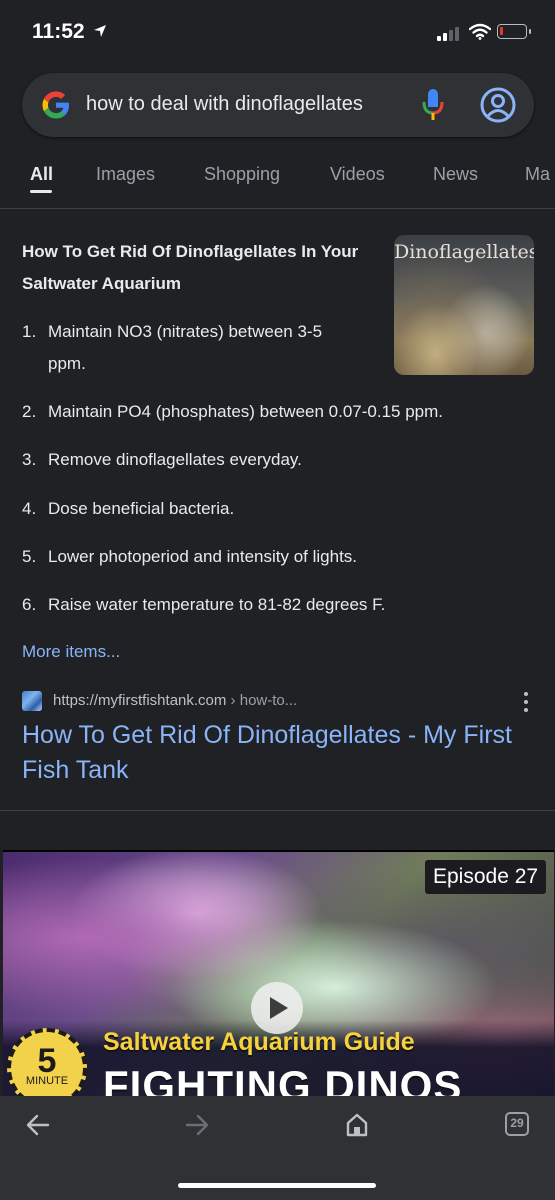  Describe the element at coordinates (259, 1042) in the screenshot. I see `video-subtitle: Saltwater Aquarium Guide` at that location.